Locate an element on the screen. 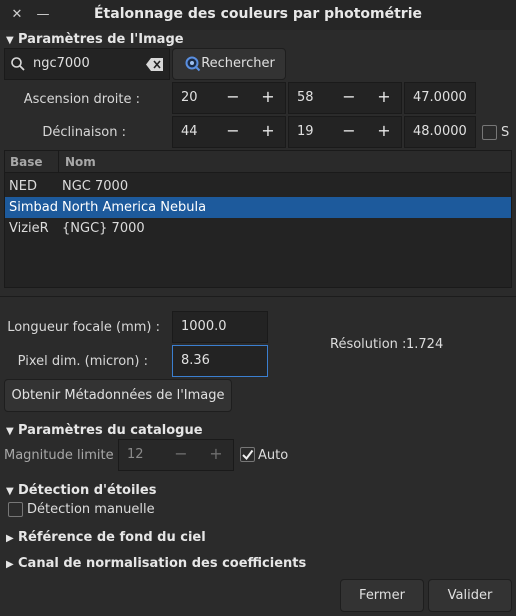 The height and width of the screenshot is (616, 516). get-metadata-button: Obtenir Métadonnées de l'Image is located at coordinates (118, 395).